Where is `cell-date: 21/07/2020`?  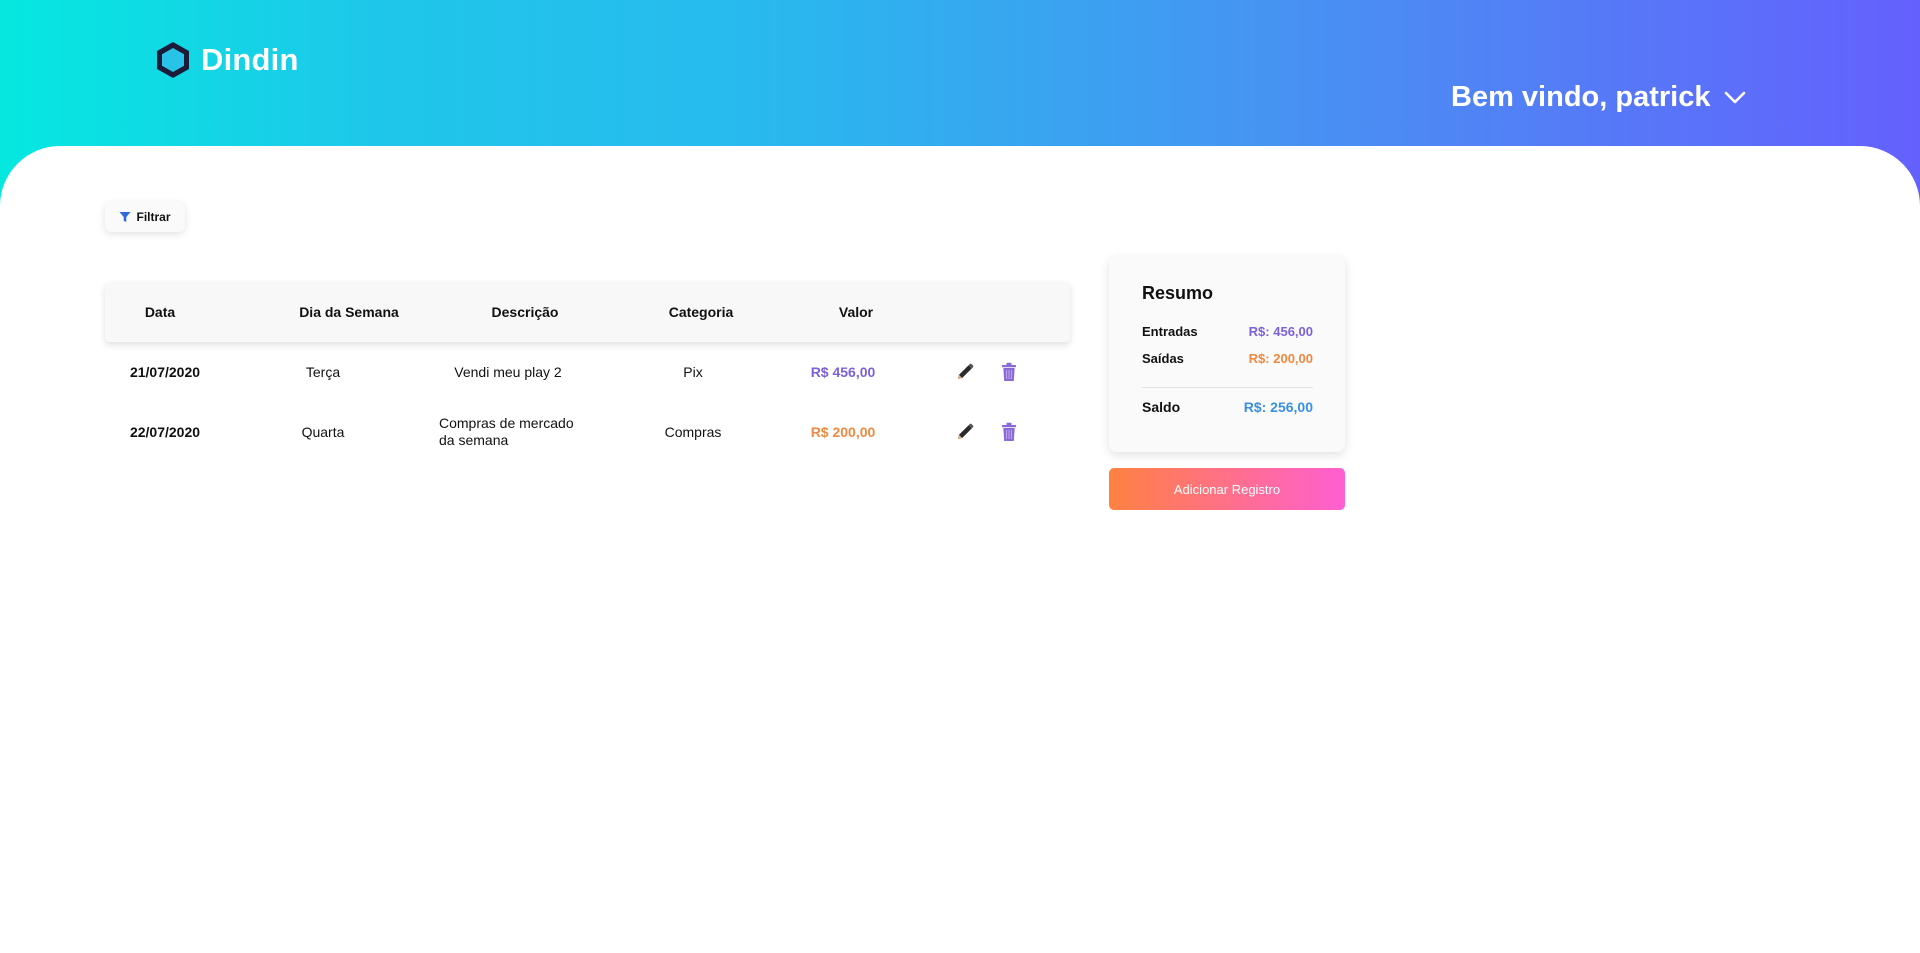 cell-date: 21/07/2020 is located at coordinates (165, 372).